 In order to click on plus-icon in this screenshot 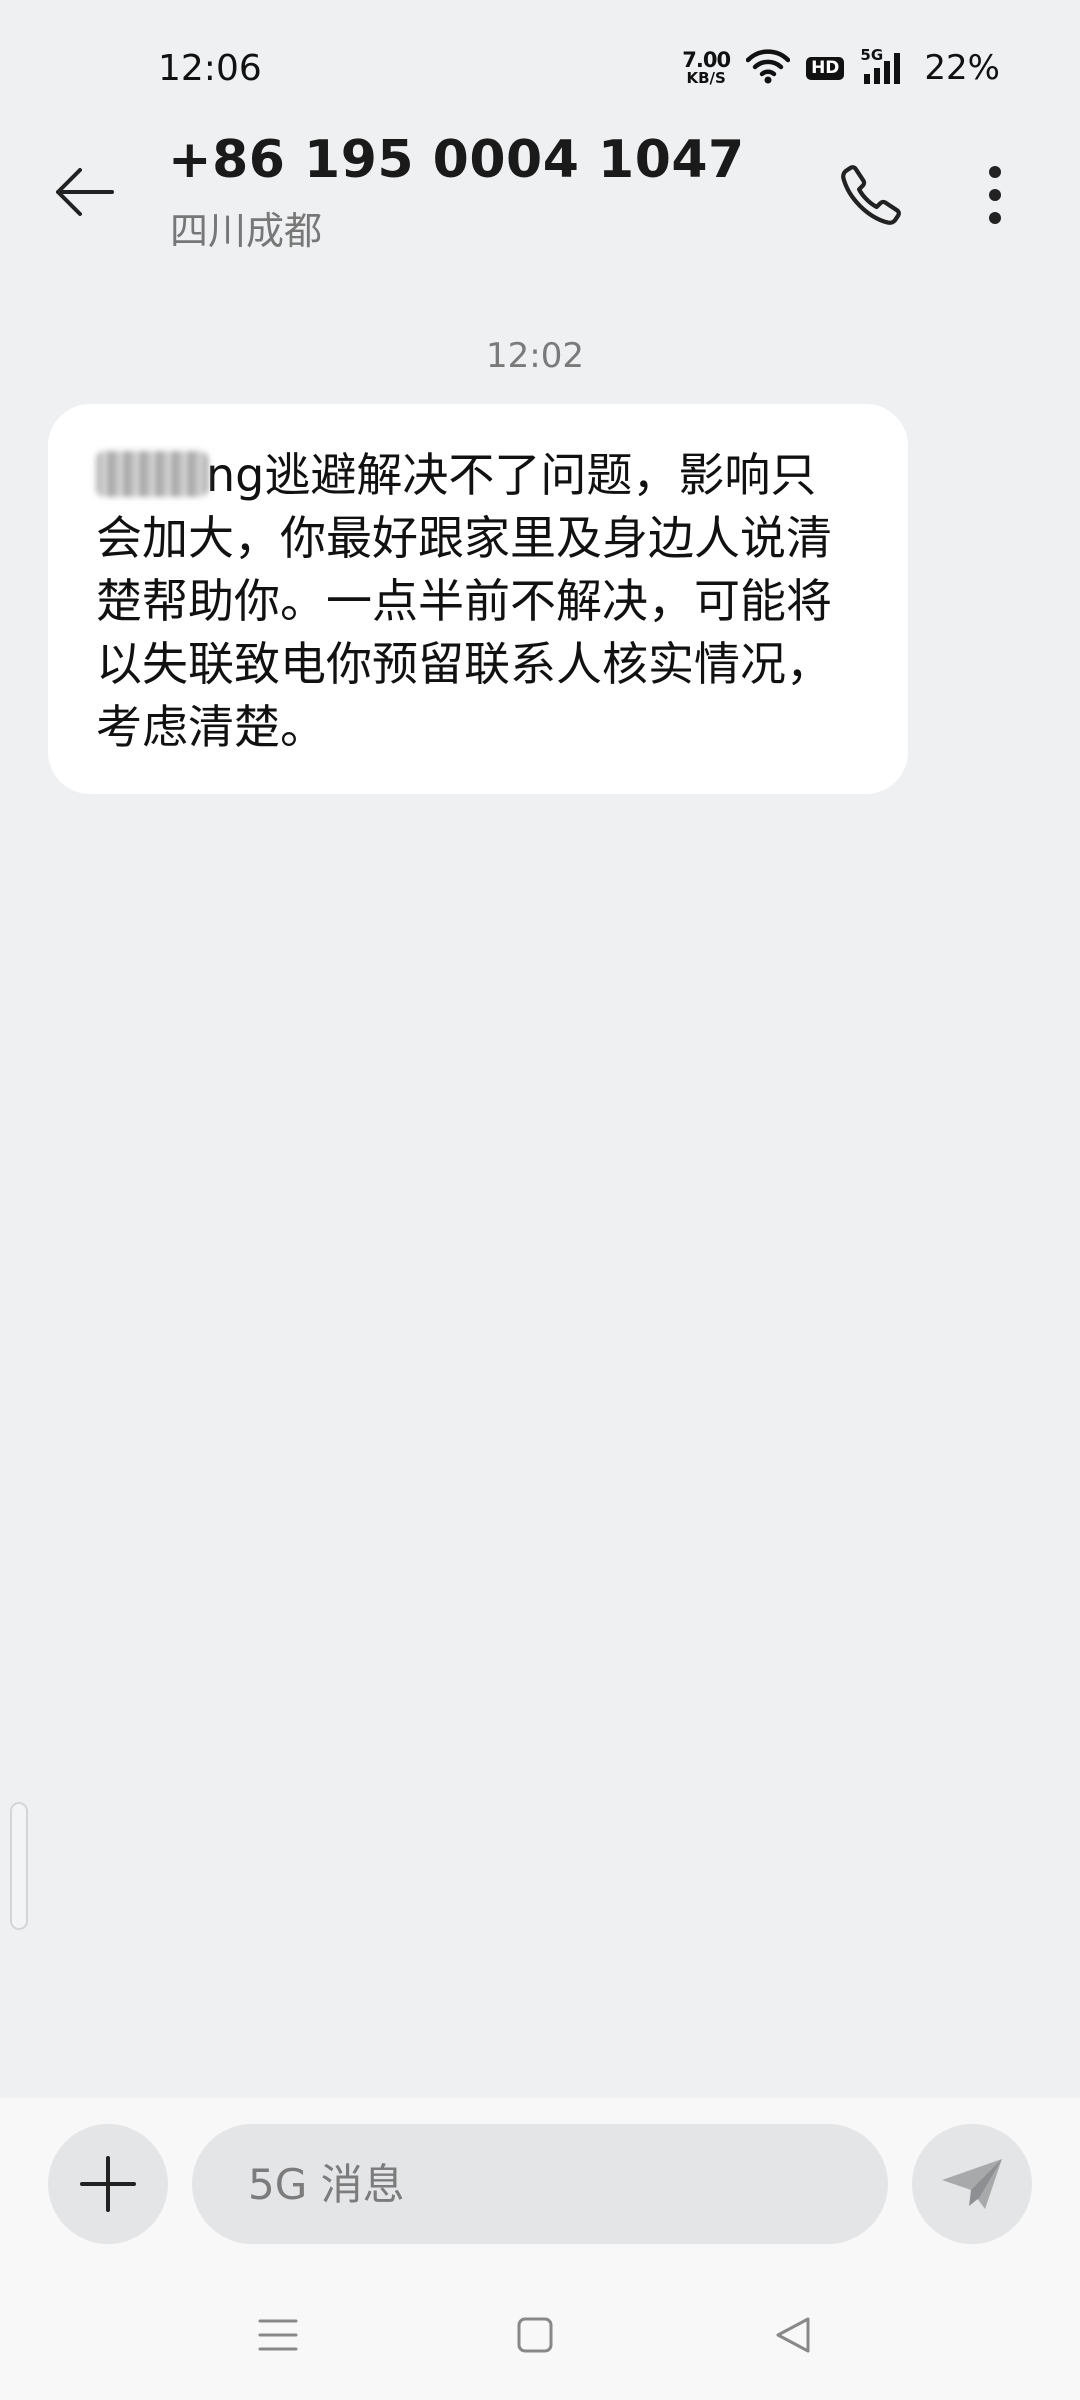, I will do `click(108, 2184)`.